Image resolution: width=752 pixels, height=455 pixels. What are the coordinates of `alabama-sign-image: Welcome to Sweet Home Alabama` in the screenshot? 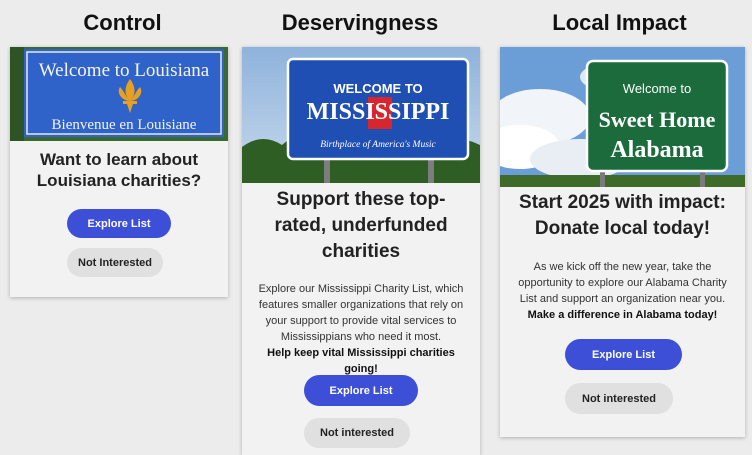 It's located at (622, 117).